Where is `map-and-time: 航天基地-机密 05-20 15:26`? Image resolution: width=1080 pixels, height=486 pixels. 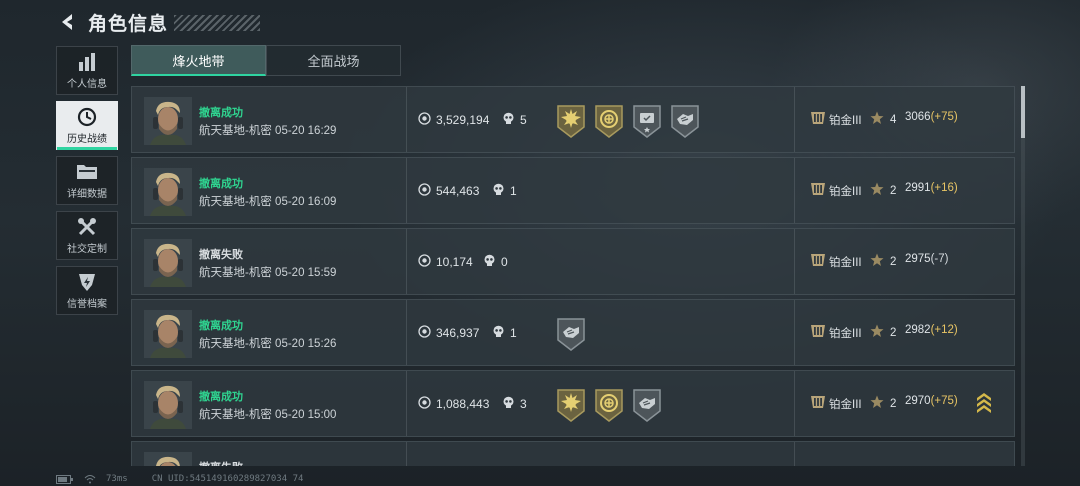
map-and-time: 航天基地-机密 05-20 15:26 is located at coordinates (267, 343).